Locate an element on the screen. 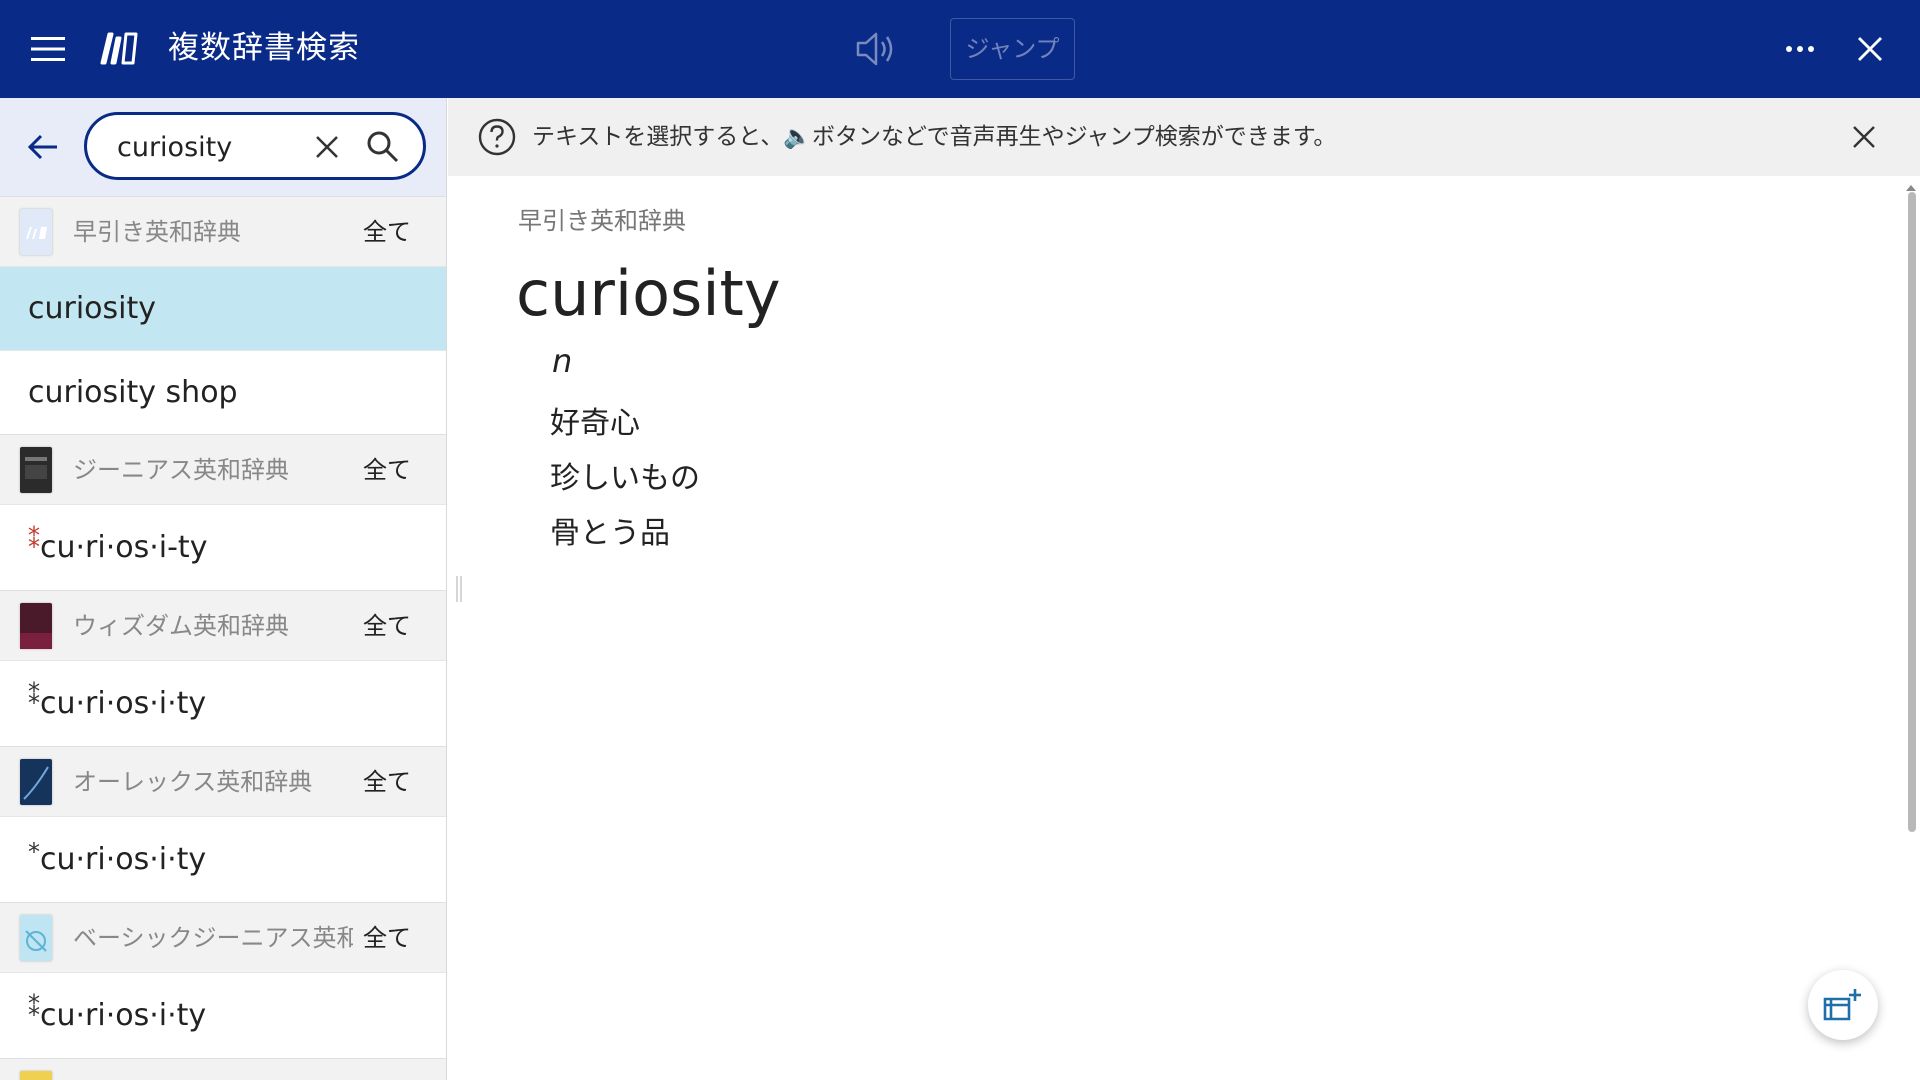 The image size is (1920, 1080). headword: curiosity is located at coordinates (648, 293).